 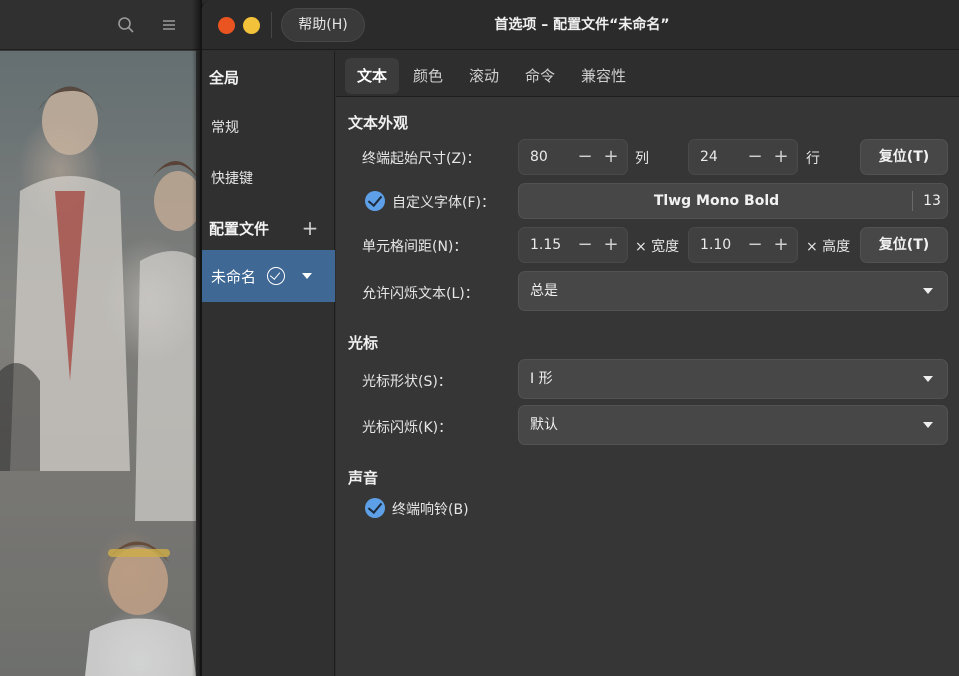 I want to click on rows-unit: 行, so click(x=813, y=159).